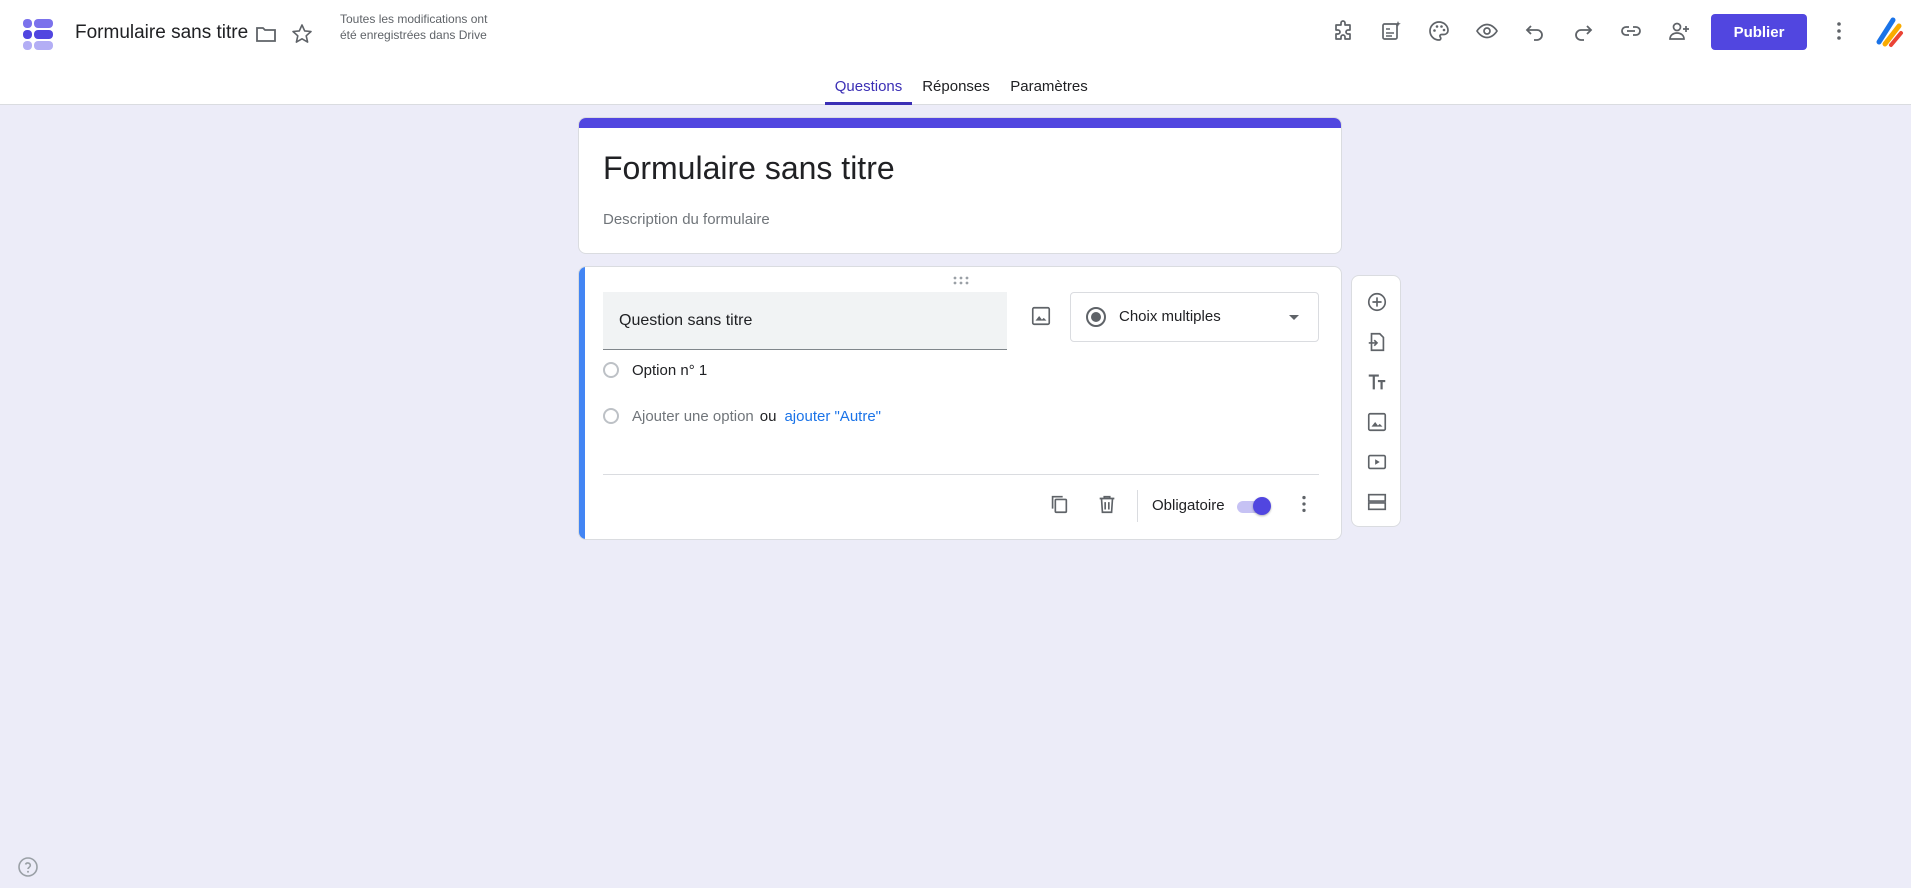 The height and width of the screenshot is (888, 1911). Describe the element at coordinates (961, 474) in the screenshot. I see `card-footer-divider` at that location.